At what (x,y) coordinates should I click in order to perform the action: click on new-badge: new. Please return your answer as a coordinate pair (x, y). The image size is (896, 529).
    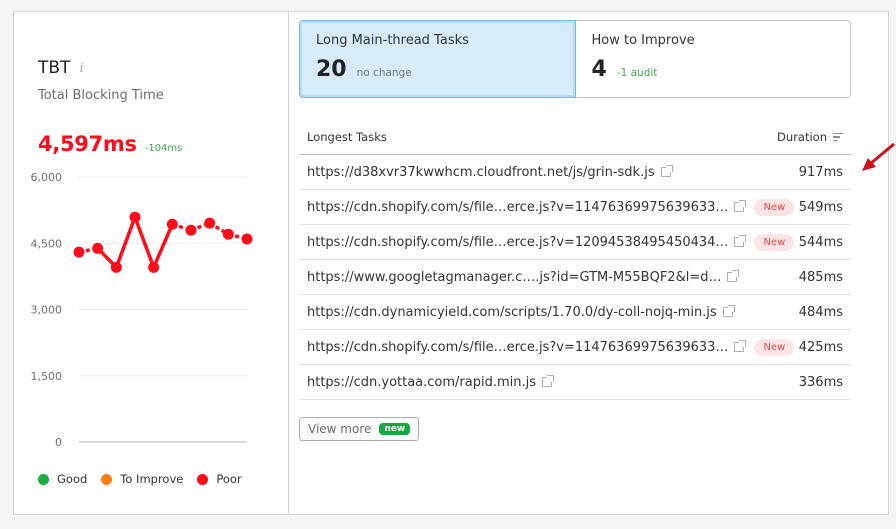
    Looking at the image, I should click on (395, 429).